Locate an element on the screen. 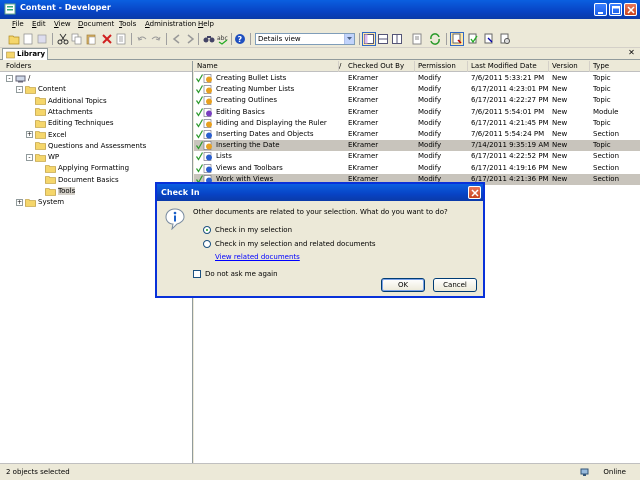 This screenshot has height=480, width=640. menu-document: Document is located at coordinates (96, 24).